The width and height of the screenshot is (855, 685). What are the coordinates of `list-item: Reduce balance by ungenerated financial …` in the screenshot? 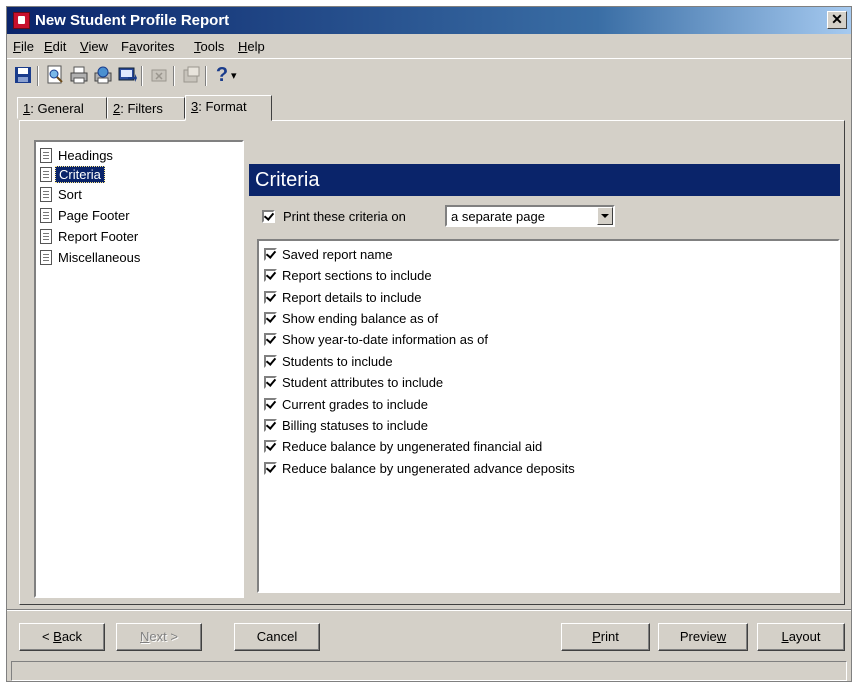 It's located at (403, 446).